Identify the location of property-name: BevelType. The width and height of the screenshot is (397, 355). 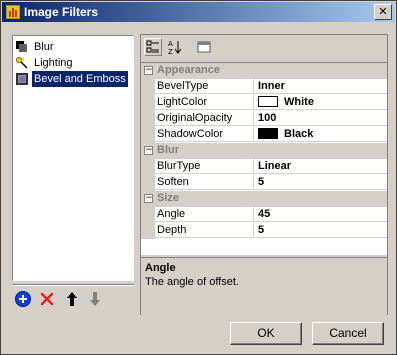
(204, 86).